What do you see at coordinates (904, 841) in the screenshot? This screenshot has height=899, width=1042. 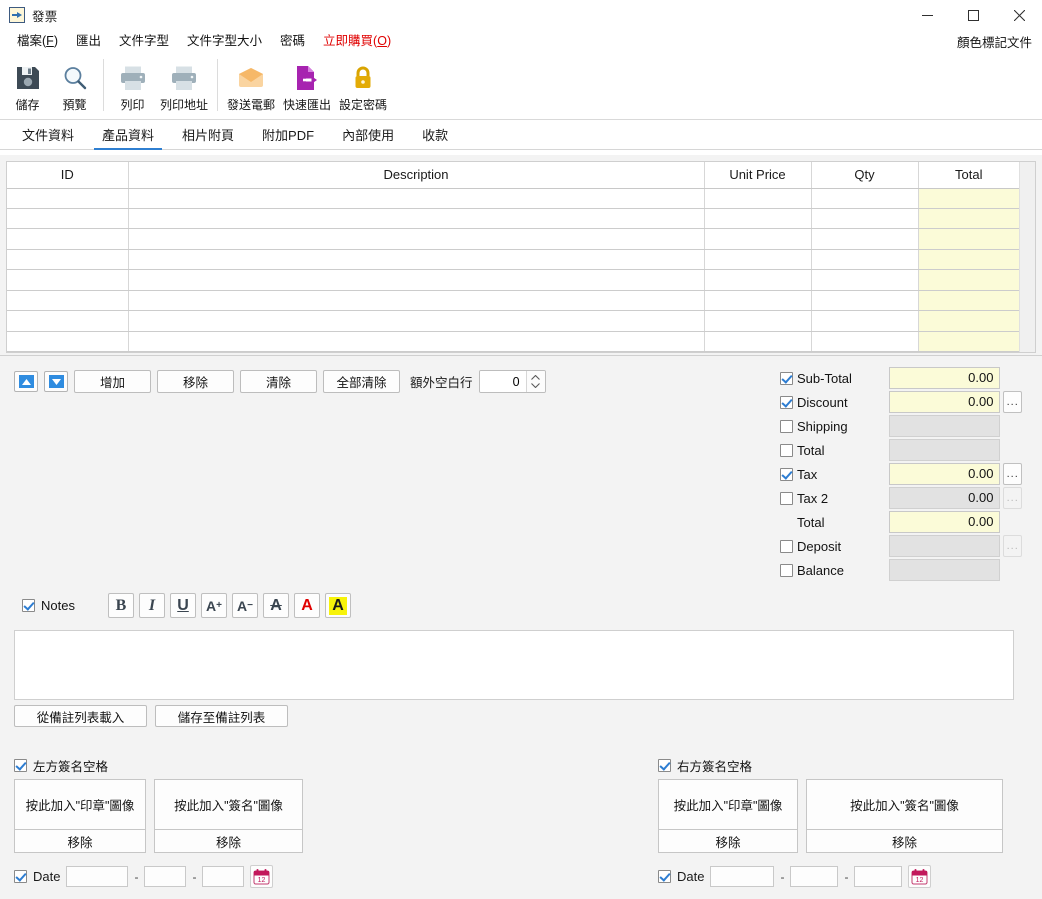 I see `right-signature-remove-button: 移除` at bounding box center [904, 841].